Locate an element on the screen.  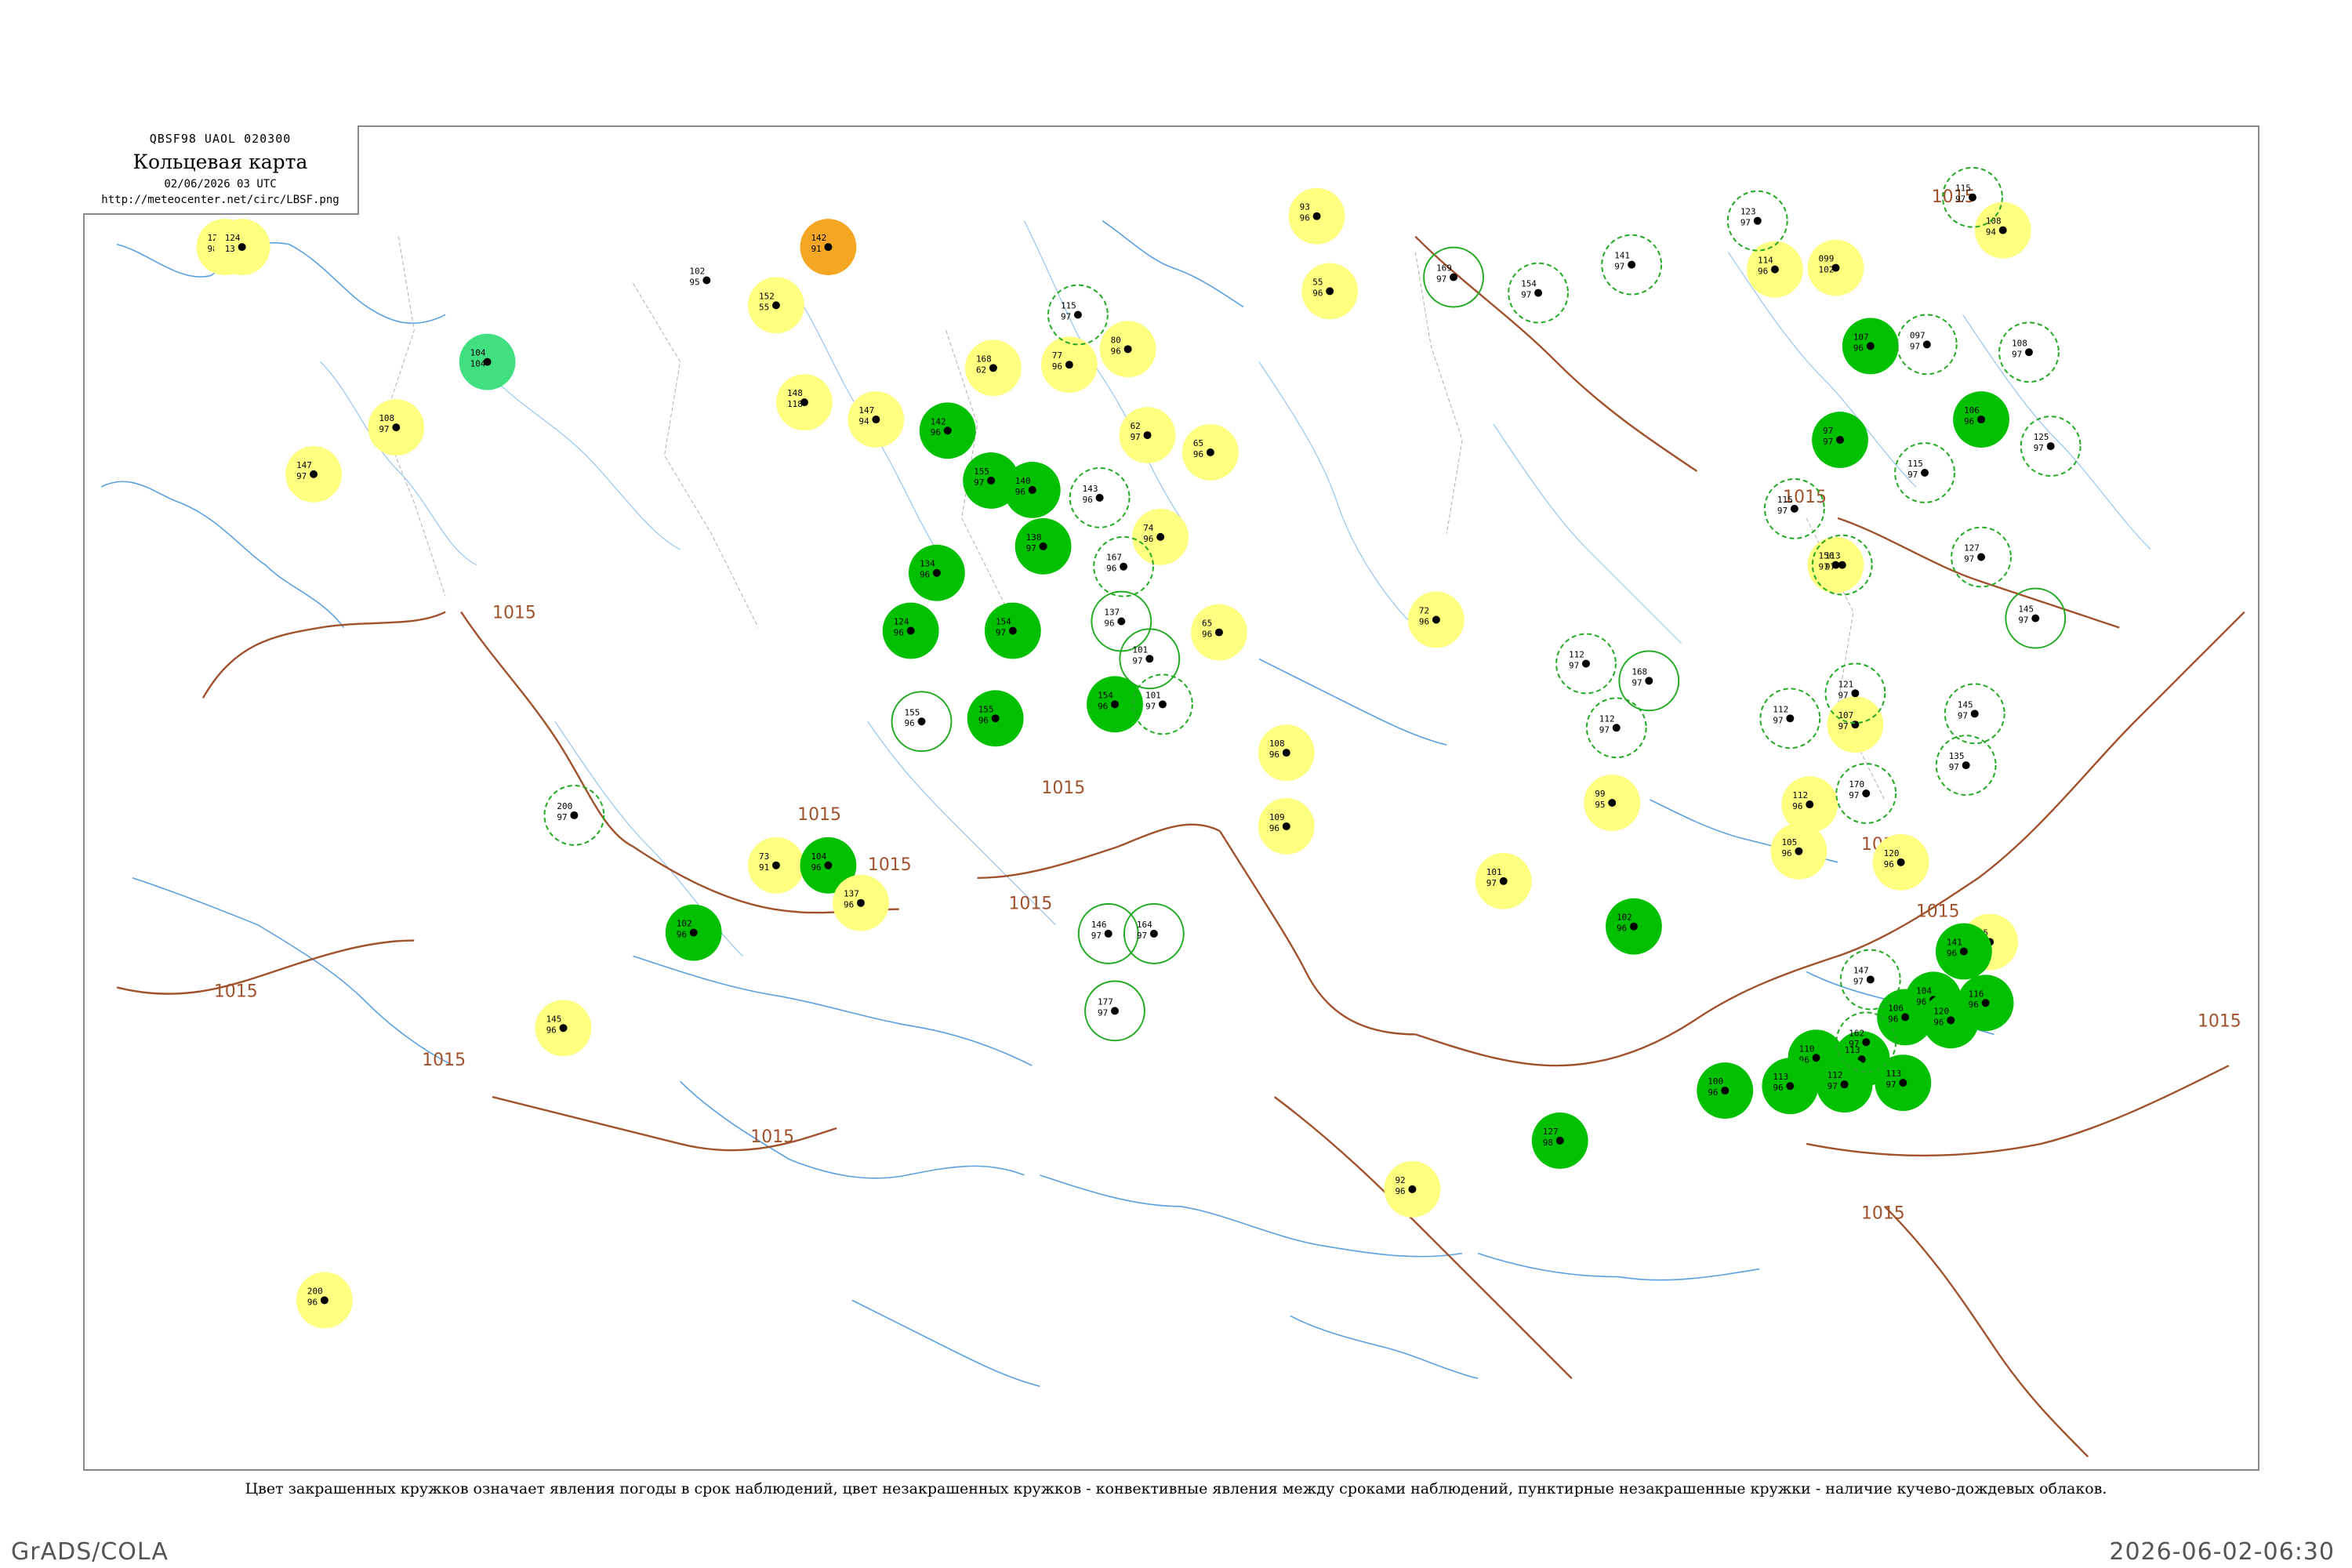
station-ring: 9797 is located at coordinates (1840, 440).